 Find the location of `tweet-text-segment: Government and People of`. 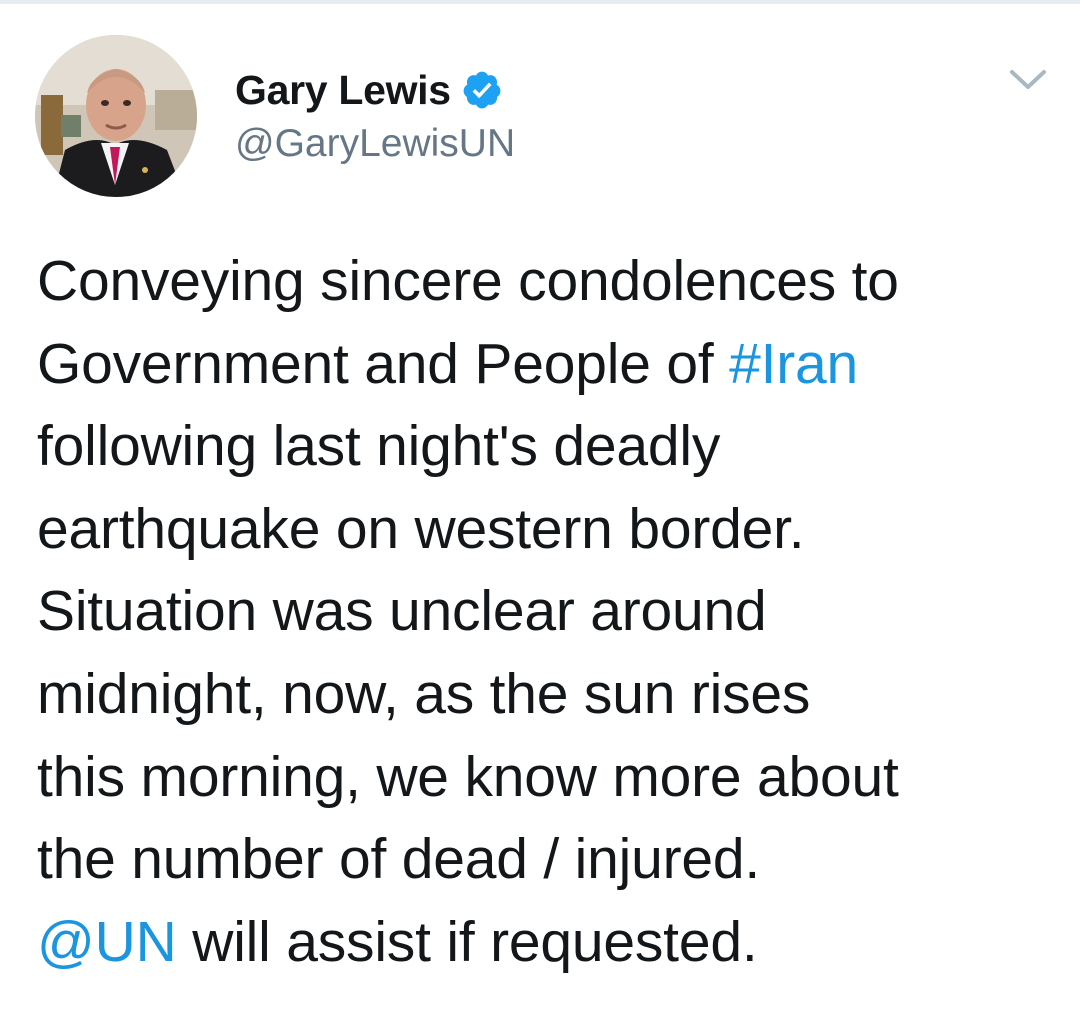

tweet-text-segment: Government and People of is located at coordinates (383, 363).